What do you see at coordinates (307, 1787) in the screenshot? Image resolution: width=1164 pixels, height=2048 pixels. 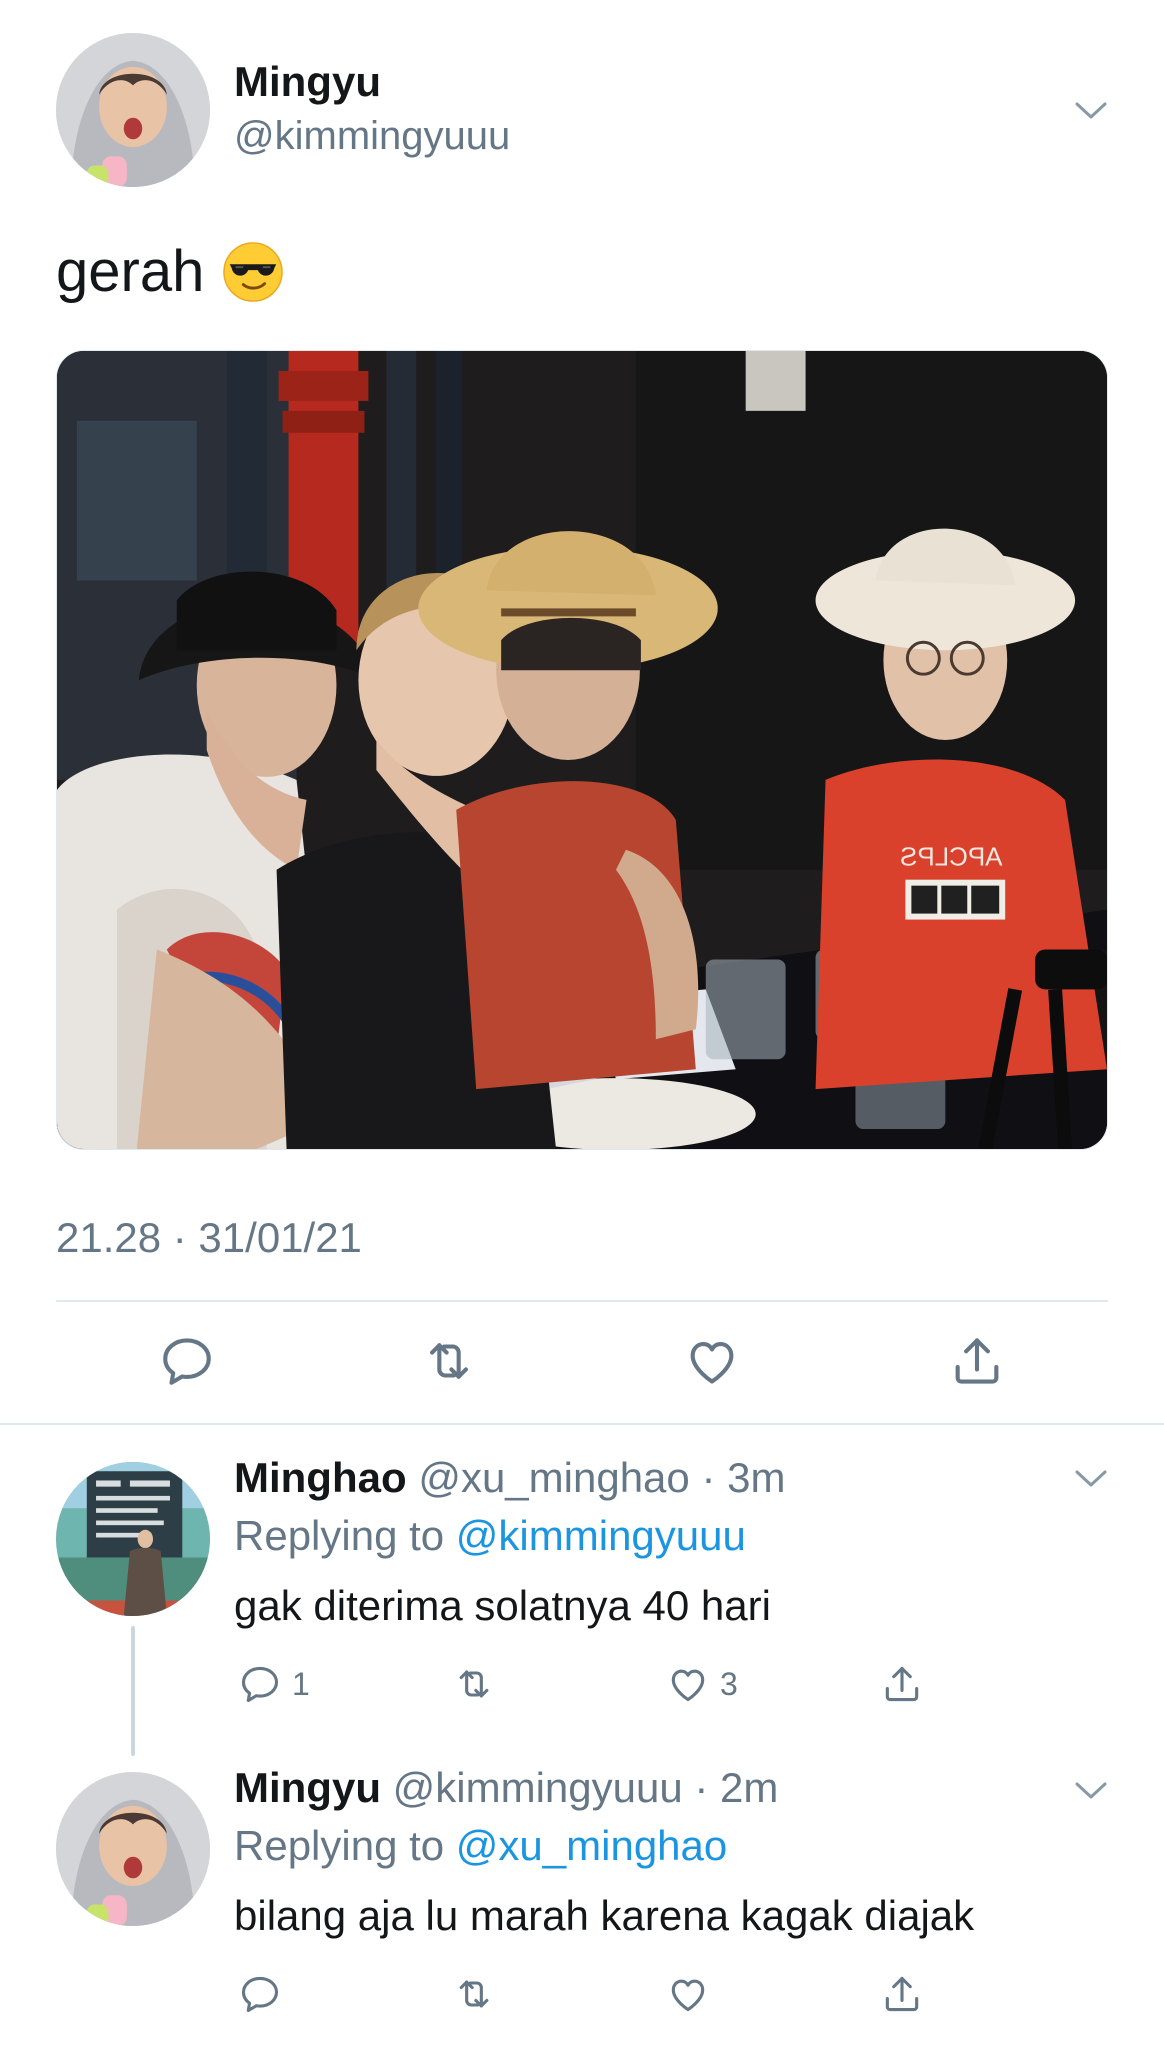 I see `reply-author-name: Mingyu` at bounding box center [307, 1787].